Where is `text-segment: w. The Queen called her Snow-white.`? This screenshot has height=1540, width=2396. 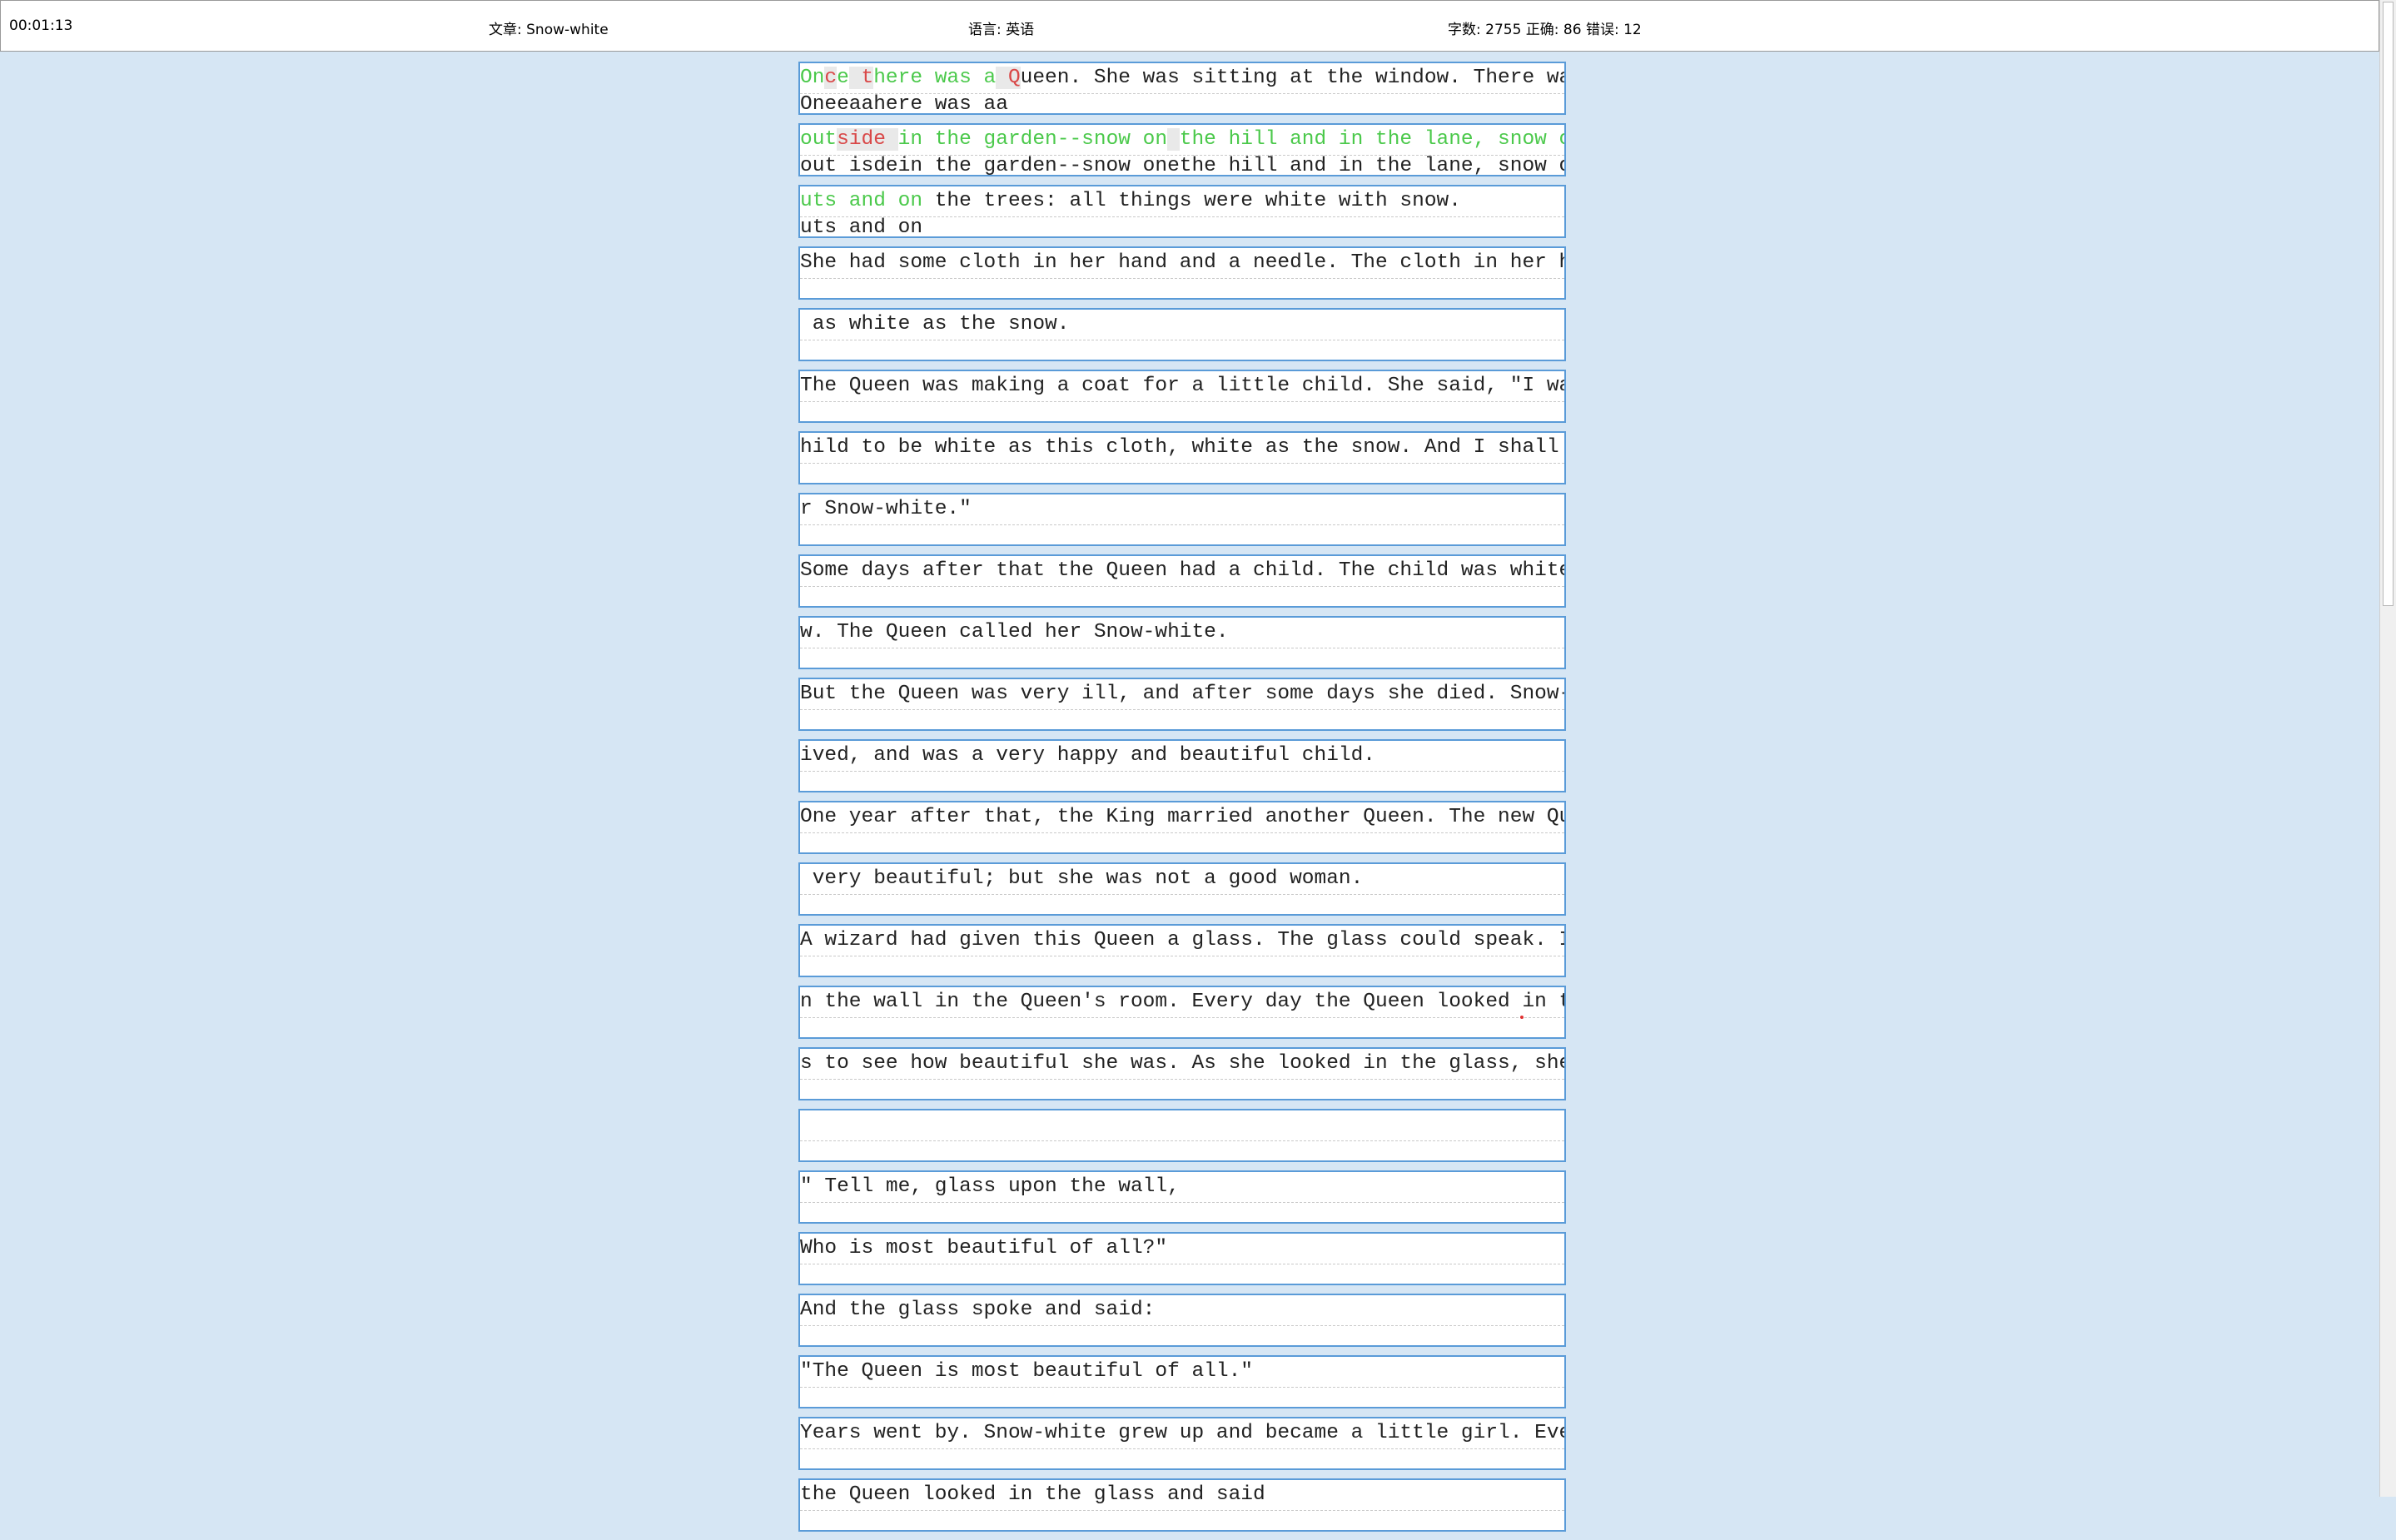 text-segment: w. The Queen called her Snow-white. is located at coordinates (1014, 632).